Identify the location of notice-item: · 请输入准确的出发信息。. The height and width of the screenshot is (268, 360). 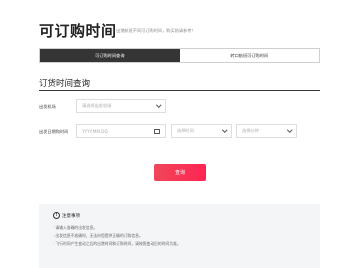
(75, 227).